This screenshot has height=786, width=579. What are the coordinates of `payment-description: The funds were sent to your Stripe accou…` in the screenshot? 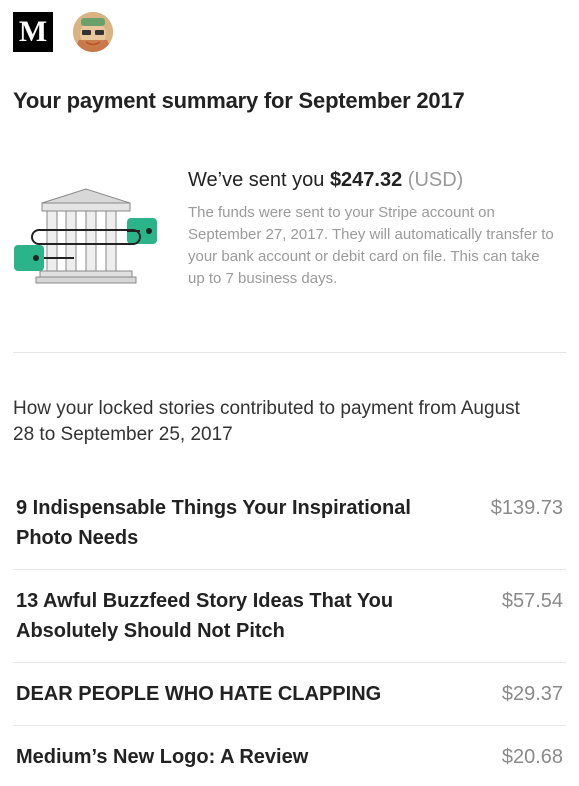 It's located at (371, 245).